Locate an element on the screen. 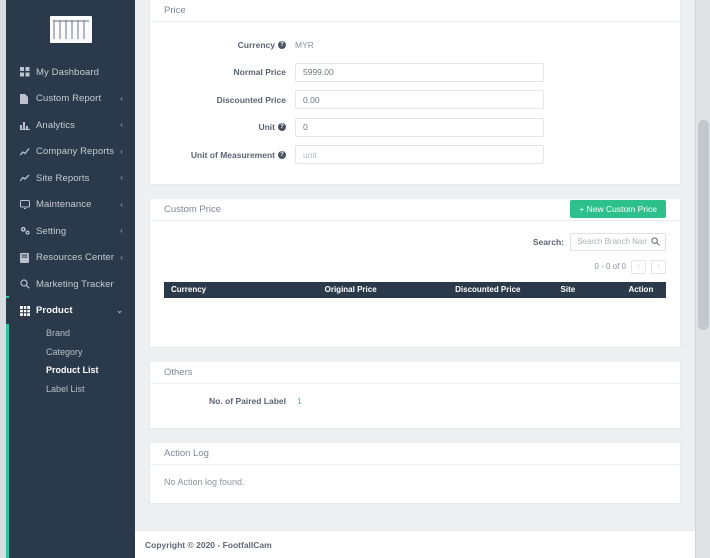 The image size is (710, 558). unit-label: Unit ? is located at coordinates (222, 127).